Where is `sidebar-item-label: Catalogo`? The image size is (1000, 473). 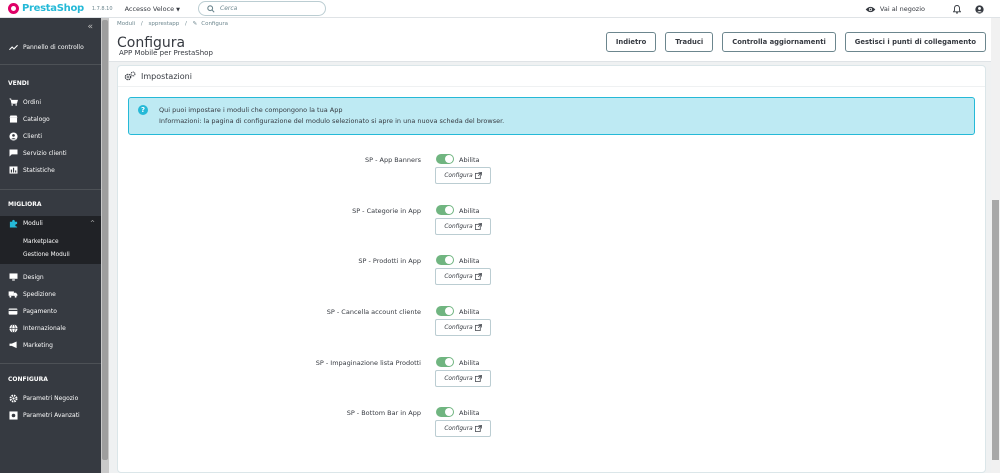
sidebar-item-label: Catalogo is located at coordinates (36, 119).